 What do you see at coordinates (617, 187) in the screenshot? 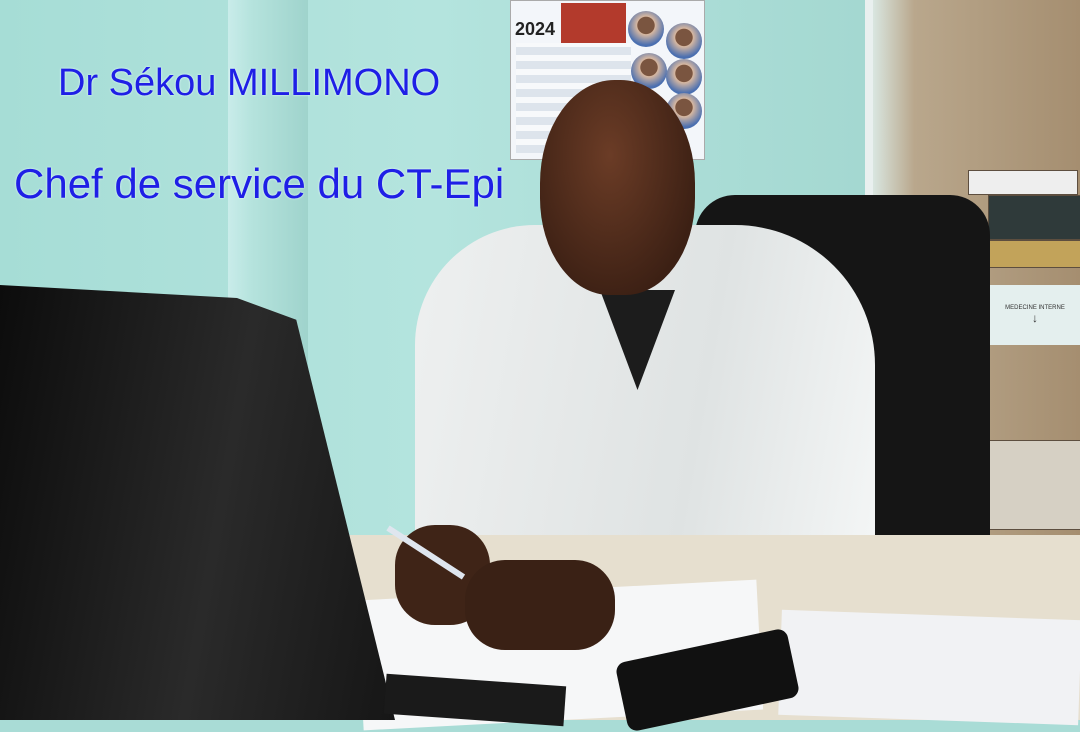
I see `person-head` at bounding box center [617, 187].